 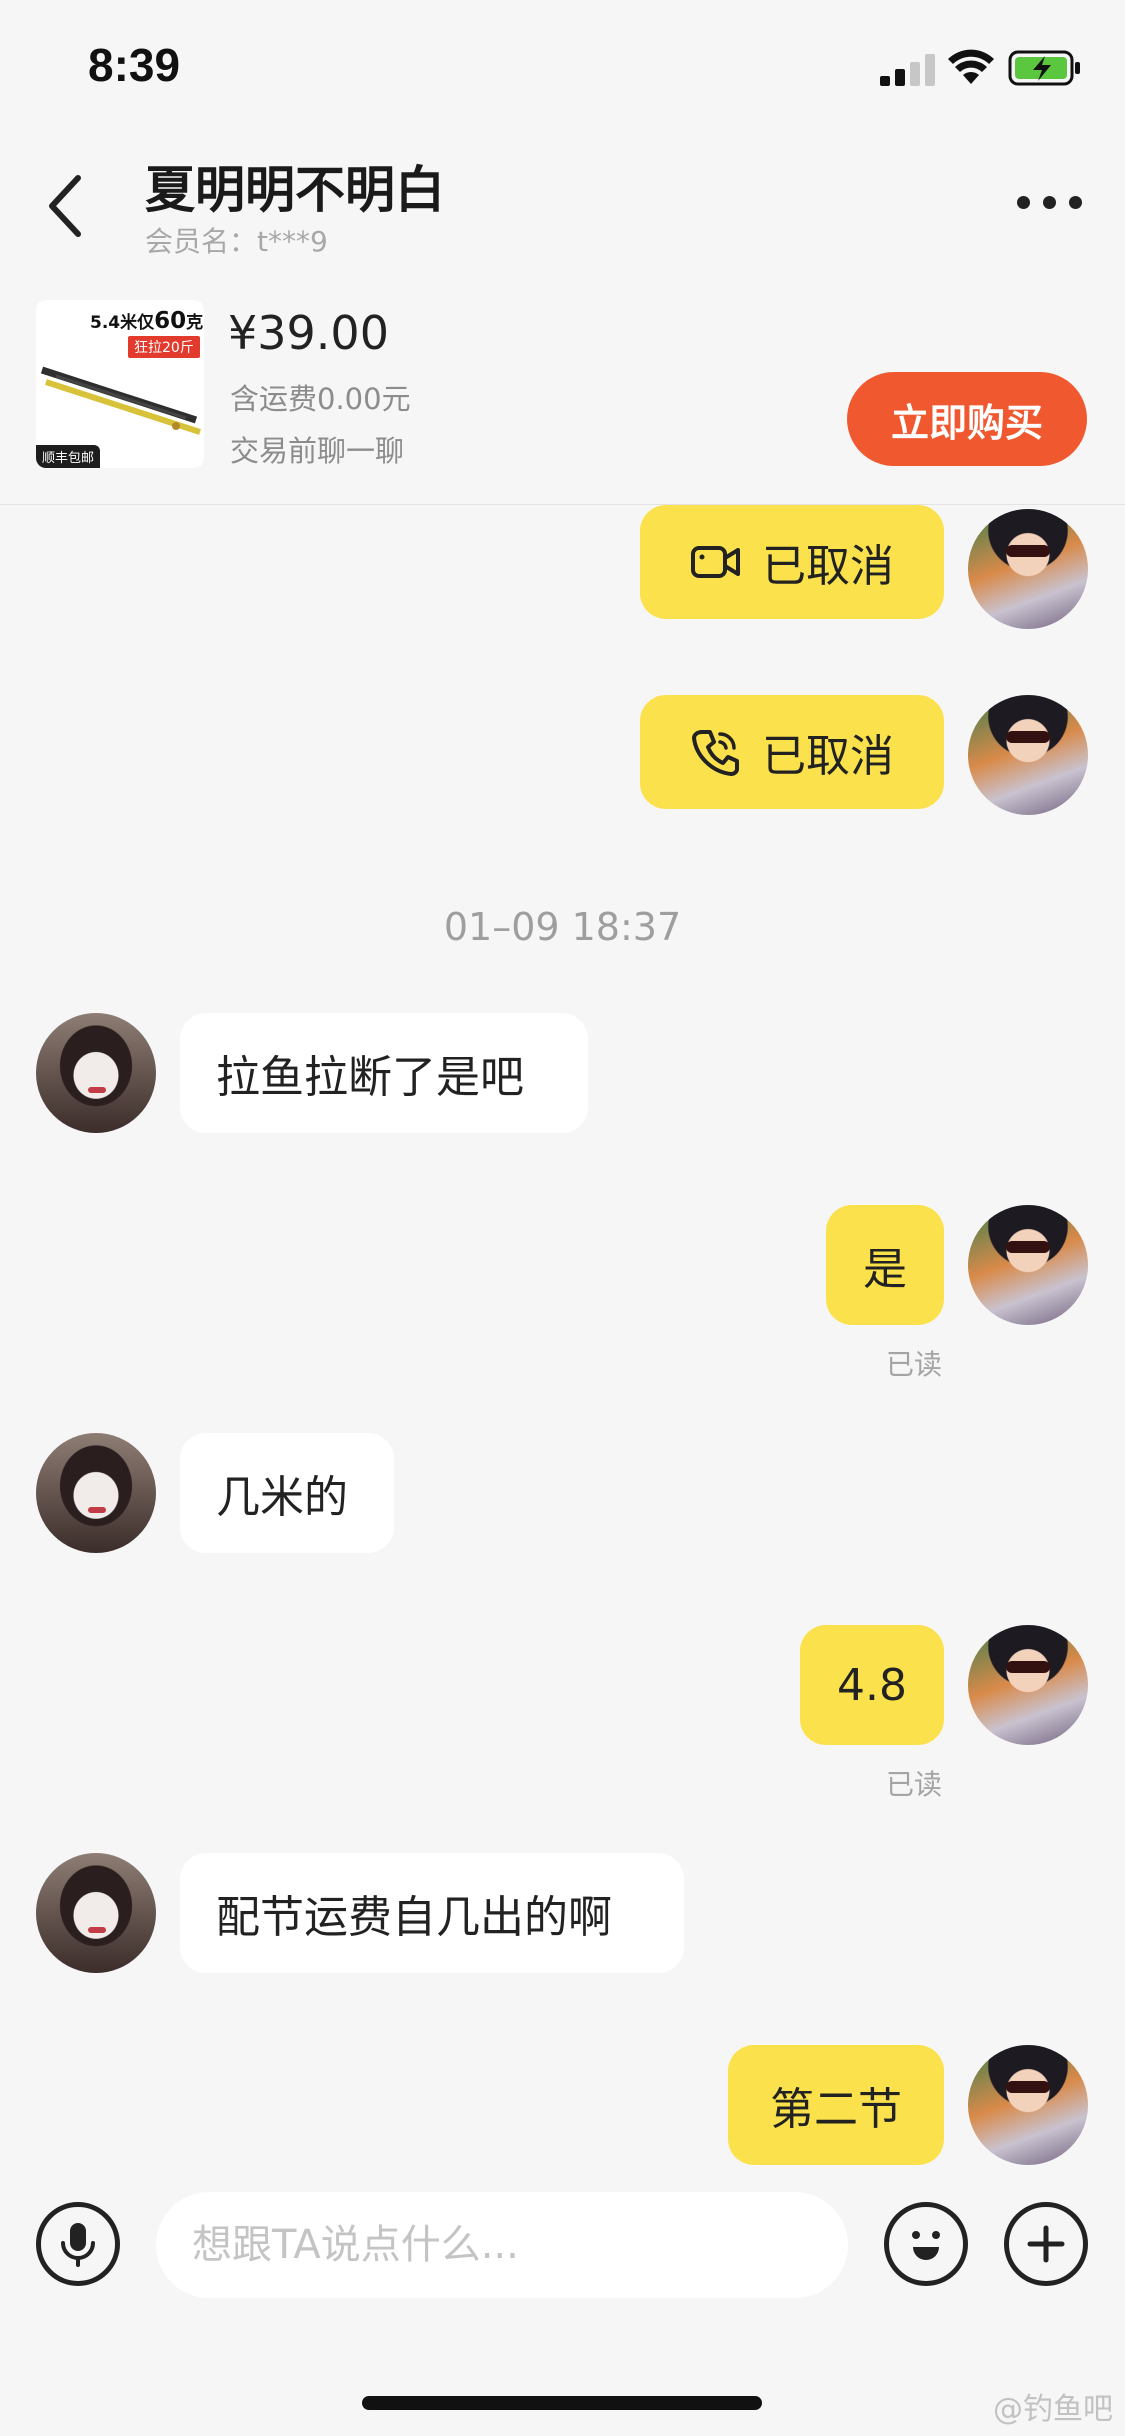 What do you see at coordinates (317, 451) in the screenshot?
I see `product-note: 交易前聊一聊` at bounding box center [317, 451].